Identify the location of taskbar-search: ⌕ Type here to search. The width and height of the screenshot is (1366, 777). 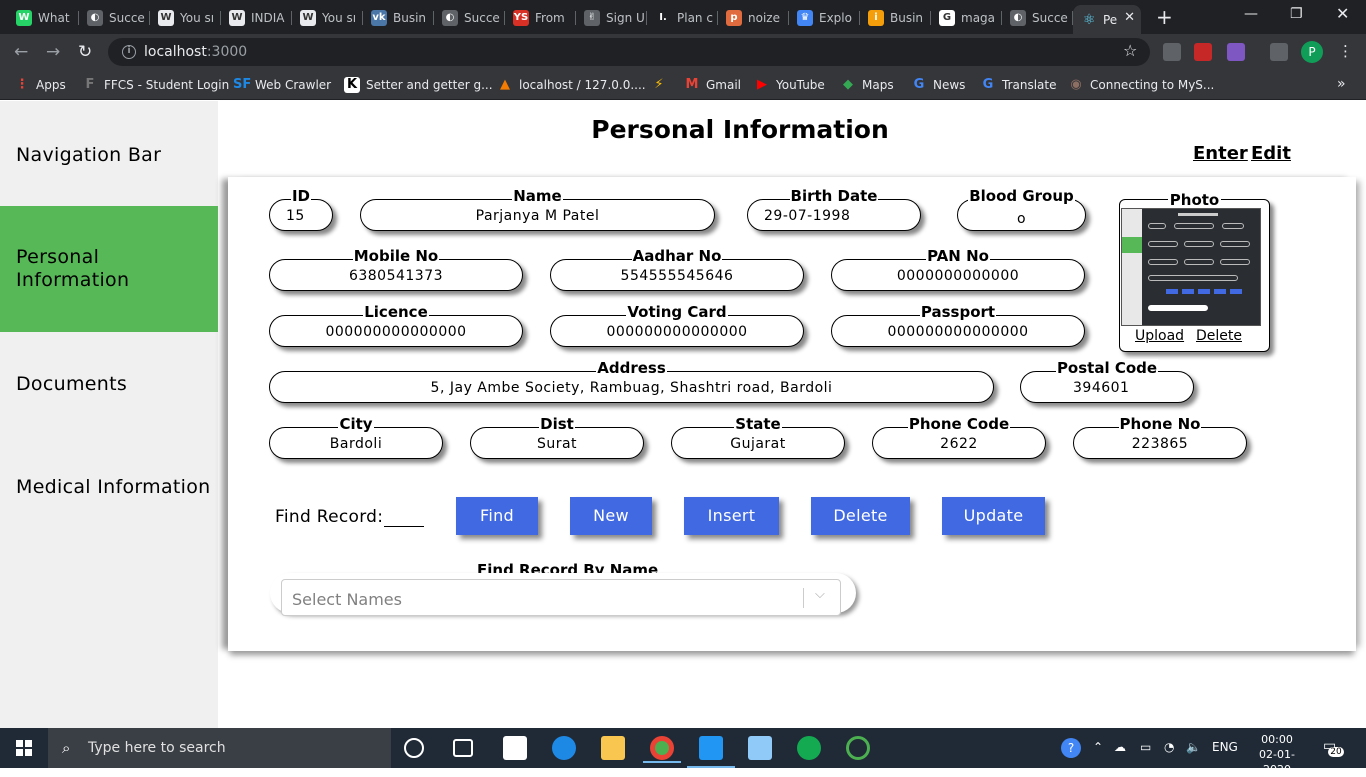
(219, 748).